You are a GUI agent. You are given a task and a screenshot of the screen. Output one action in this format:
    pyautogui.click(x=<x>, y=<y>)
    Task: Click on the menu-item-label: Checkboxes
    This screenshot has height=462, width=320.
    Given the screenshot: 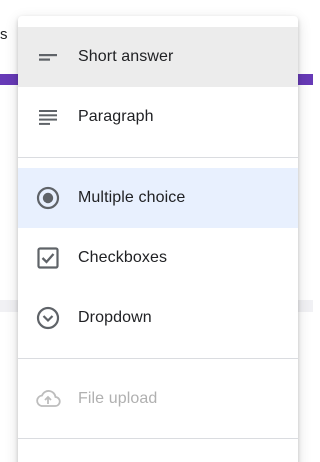 What is the action you would take?
    pyautogui.click(x=123, y=257)
    